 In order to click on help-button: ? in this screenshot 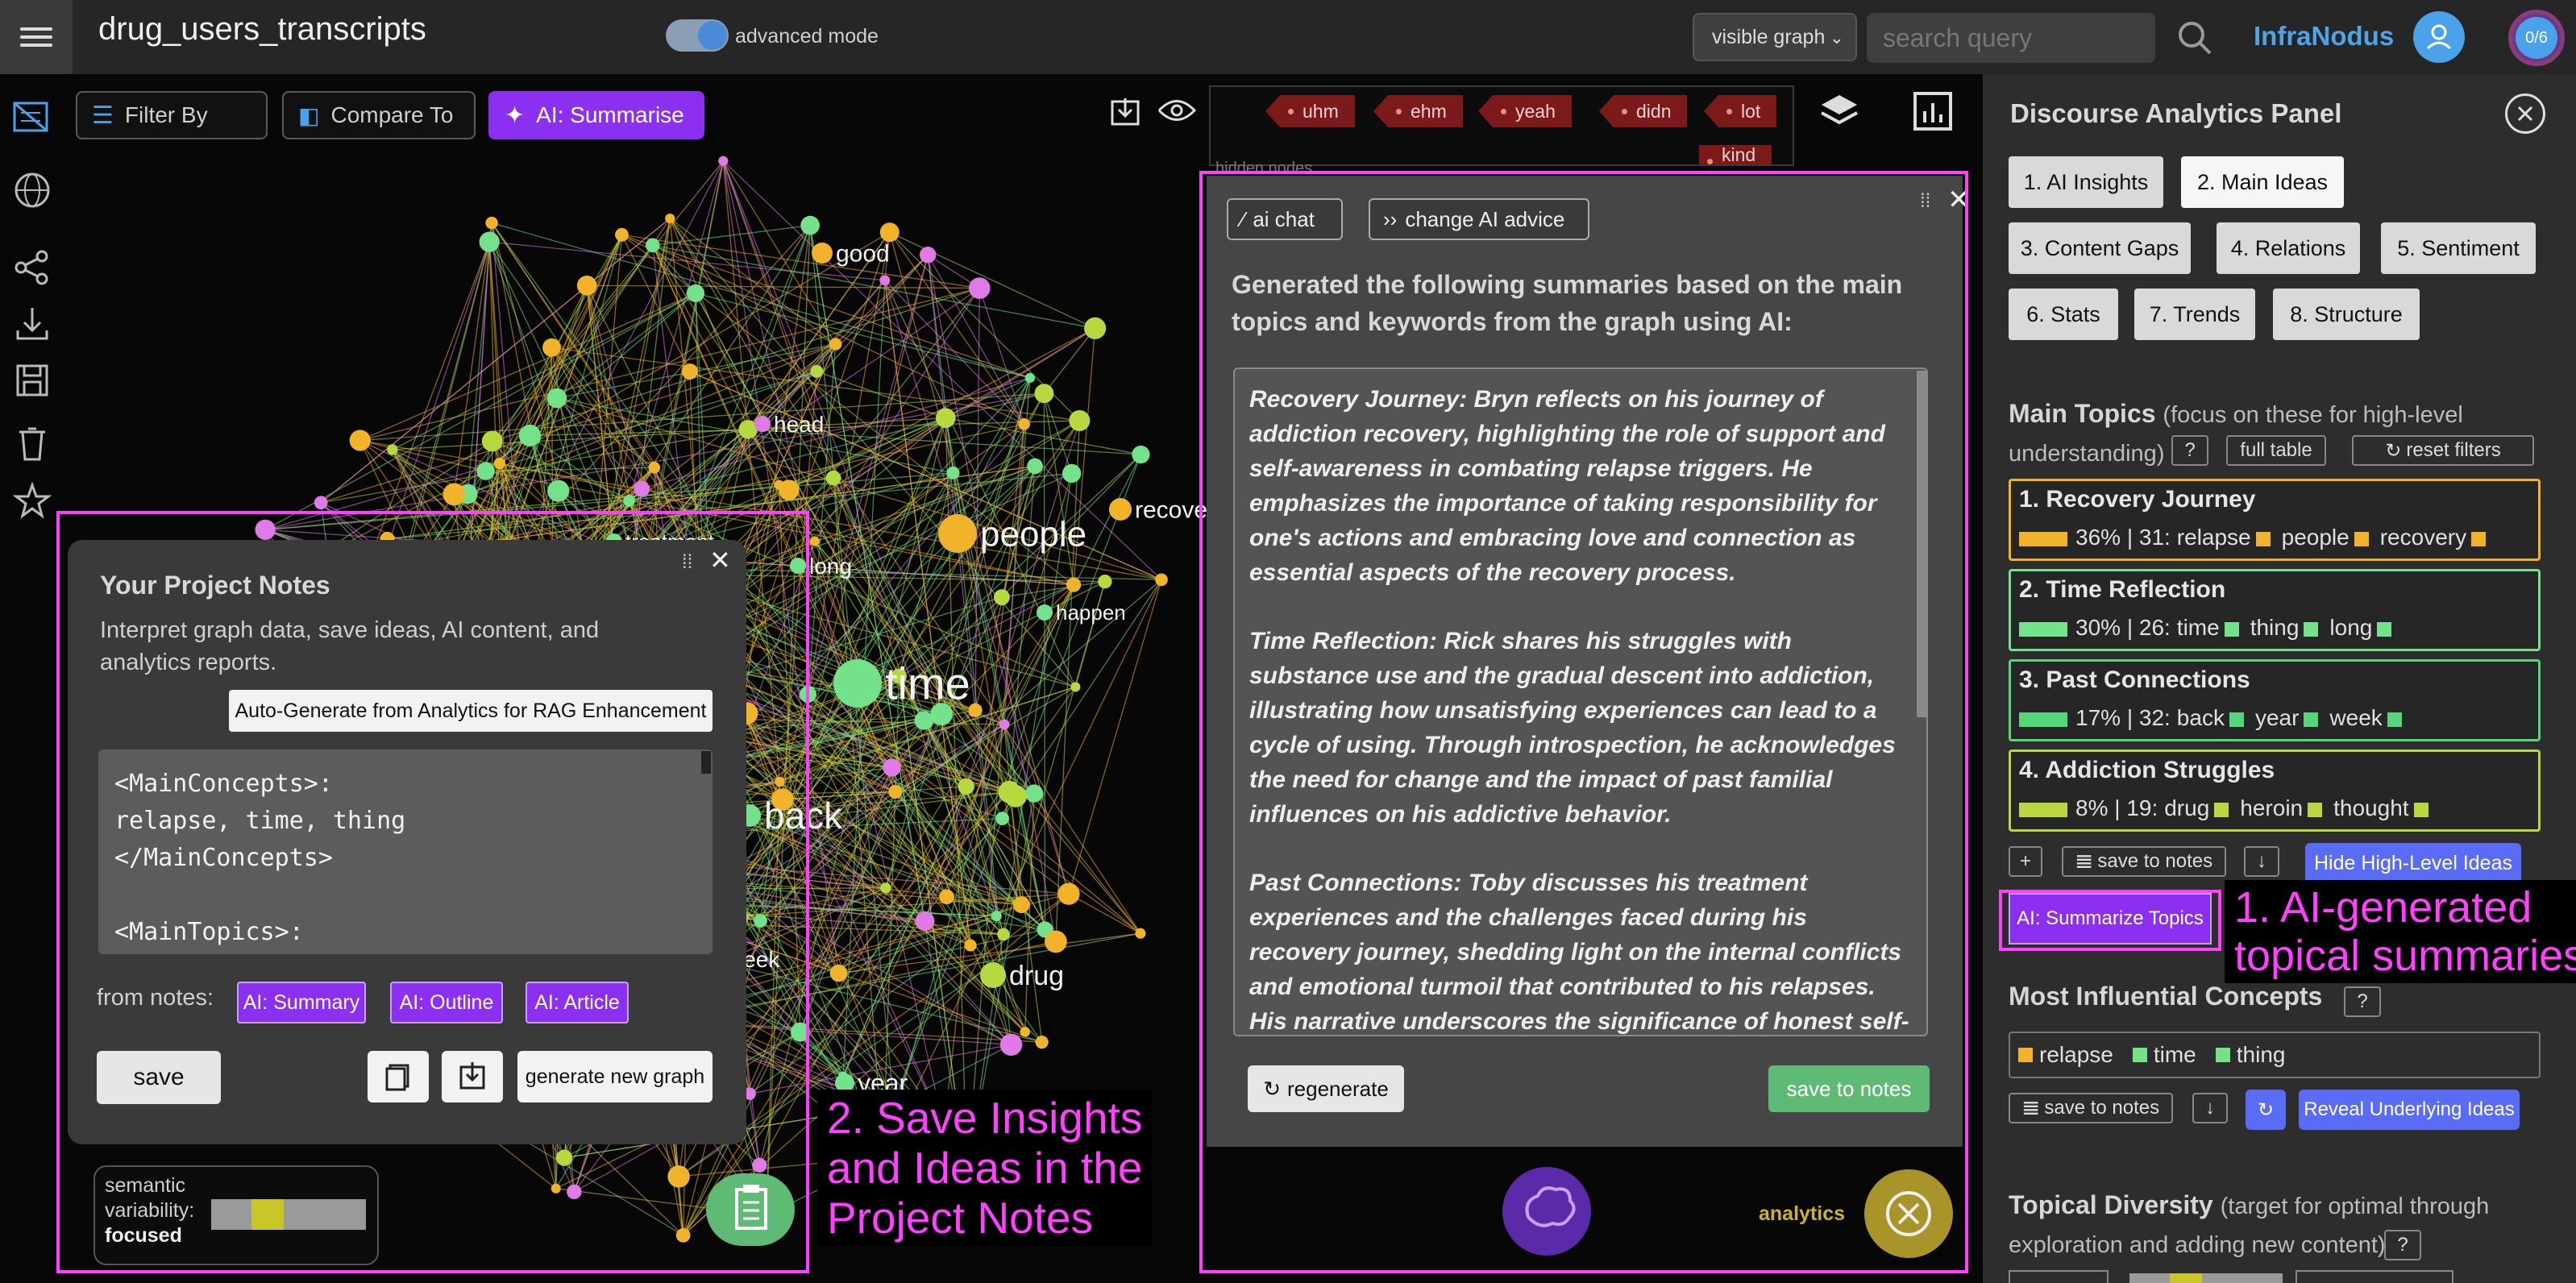, I will do `click(2362, 1001)`.